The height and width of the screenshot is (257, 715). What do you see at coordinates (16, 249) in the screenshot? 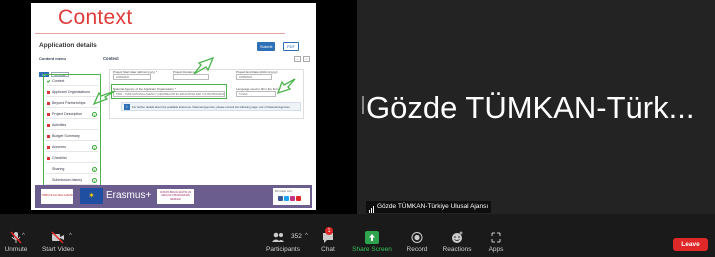
I see `unmute-label: Unmute` at bounding box center [16, 249].